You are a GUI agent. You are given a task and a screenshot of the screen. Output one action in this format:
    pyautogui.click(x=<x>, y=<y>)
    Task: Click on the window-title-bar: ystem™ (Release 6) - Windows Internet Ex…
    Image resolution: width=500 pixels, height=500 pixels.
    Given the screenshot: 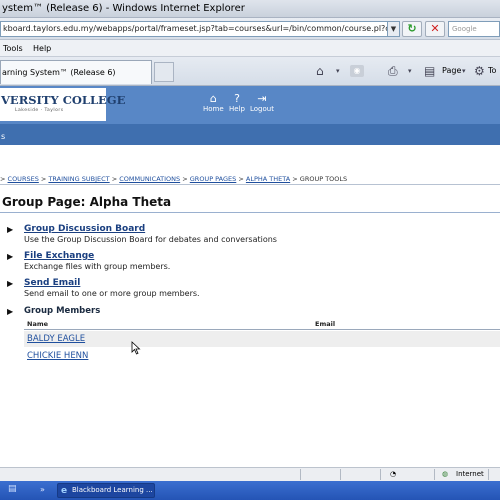 What is the action you would take?
    pyautogui.click(x=250, y=9)
    